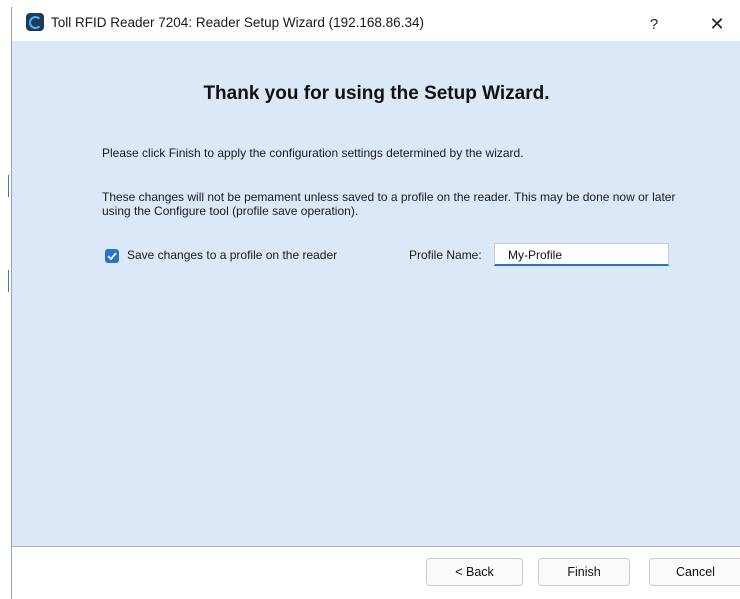 Image resolution: width=740 pixels, height=599 pixels. Describe the element at coordinates (474, 572) in the screenshot. I see `back-button: < Back` at that location.